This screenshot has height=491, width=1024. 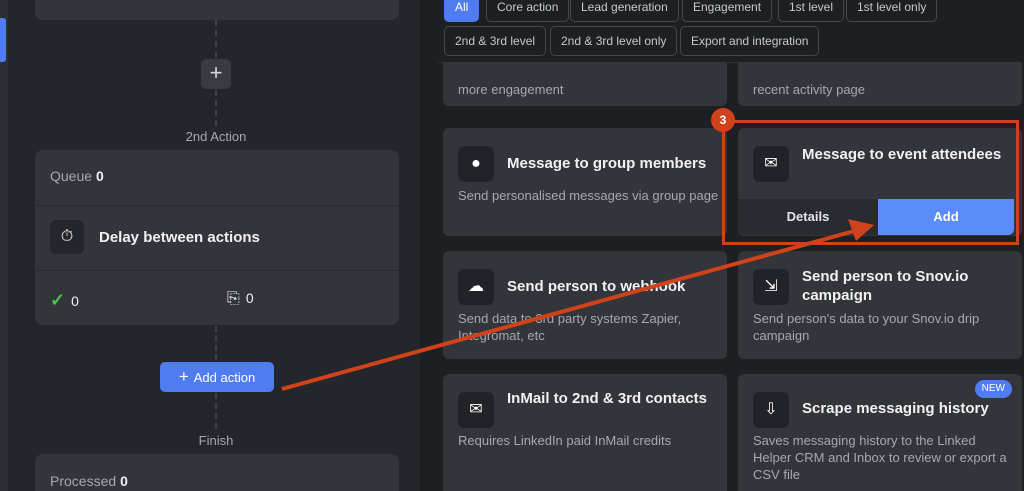 What do you see at coordinates (495, 41) in the screenshot?
I see `filter-2nd-3rd-level: 2nd & 3rd level` at bounding box center [495, 41].